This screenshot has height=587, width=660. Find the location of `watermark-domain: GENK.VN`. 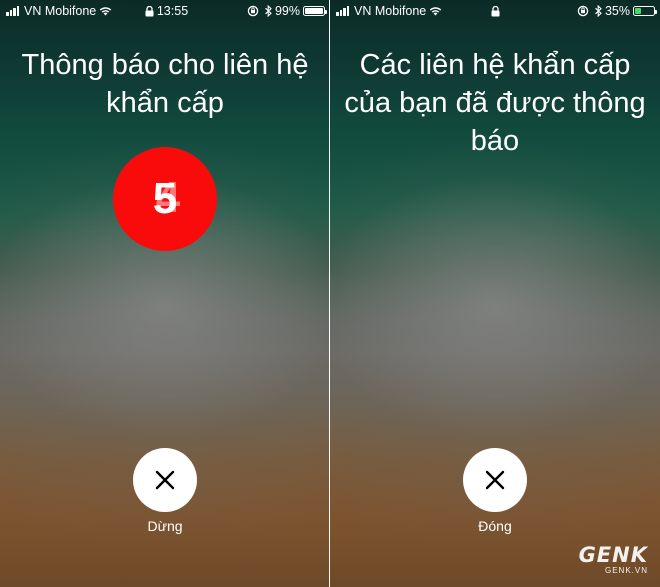

watermark-domain: GENK.VN is located at coordinates (626, 570).